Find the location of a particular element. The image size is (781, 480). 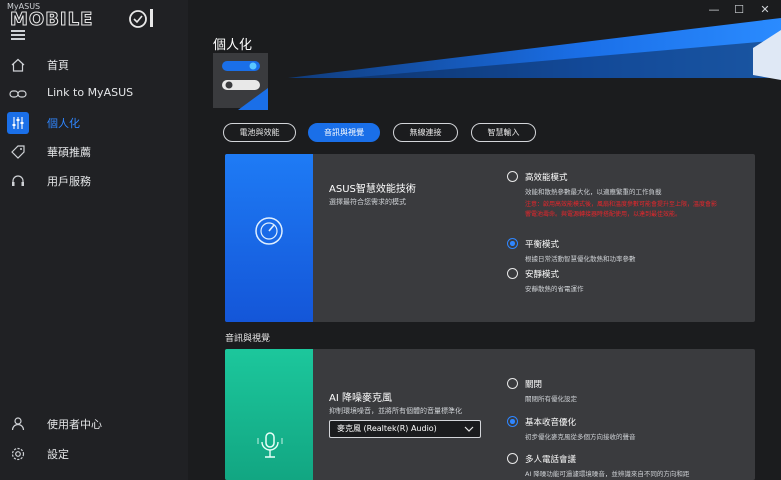

gear-icon is located at coordinates (18, 454).